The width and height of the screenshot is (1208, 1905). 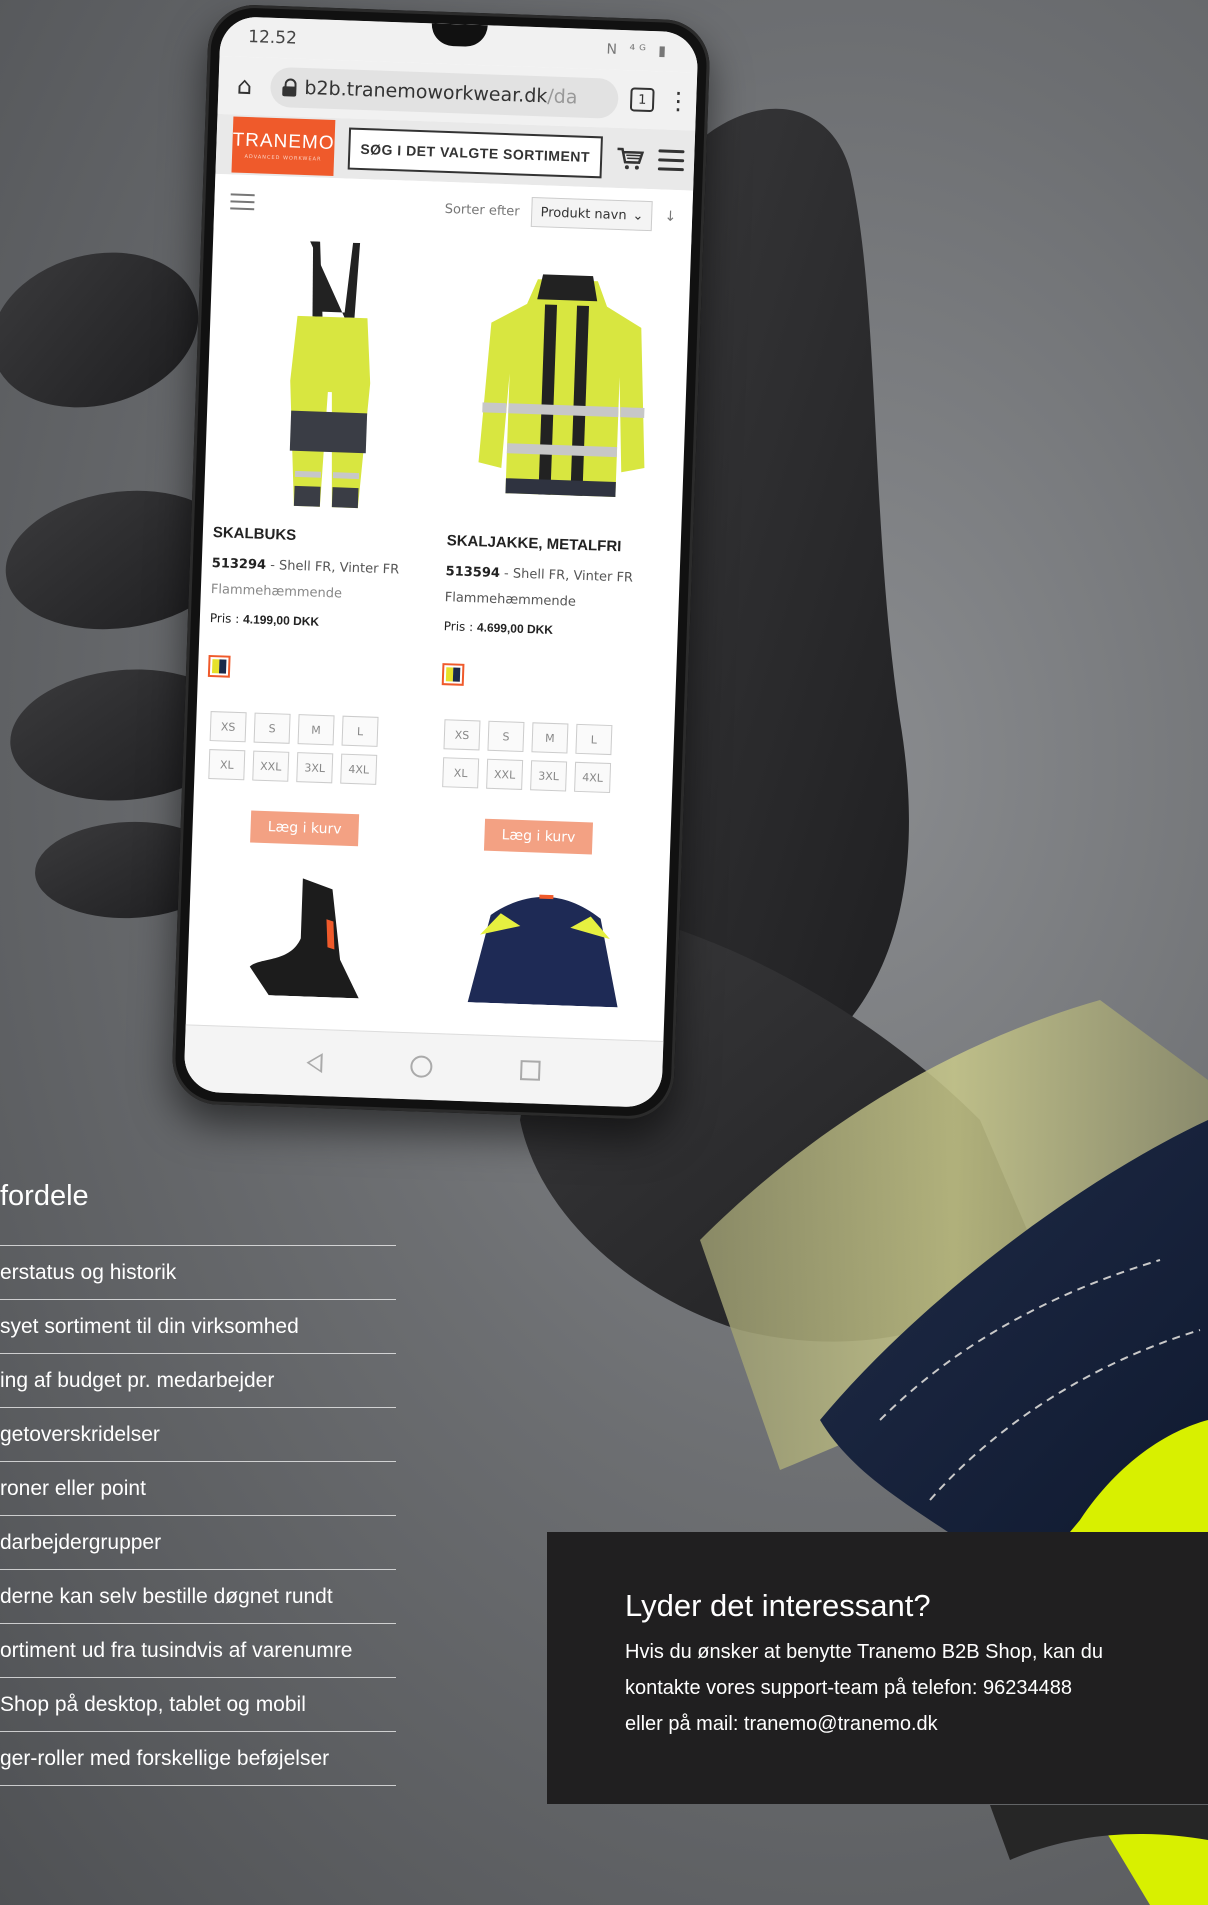 What do you see at coordinates (630, 158) in the screenshot?
I see `shopping-cart-icon` at bounding box center [630, 158].